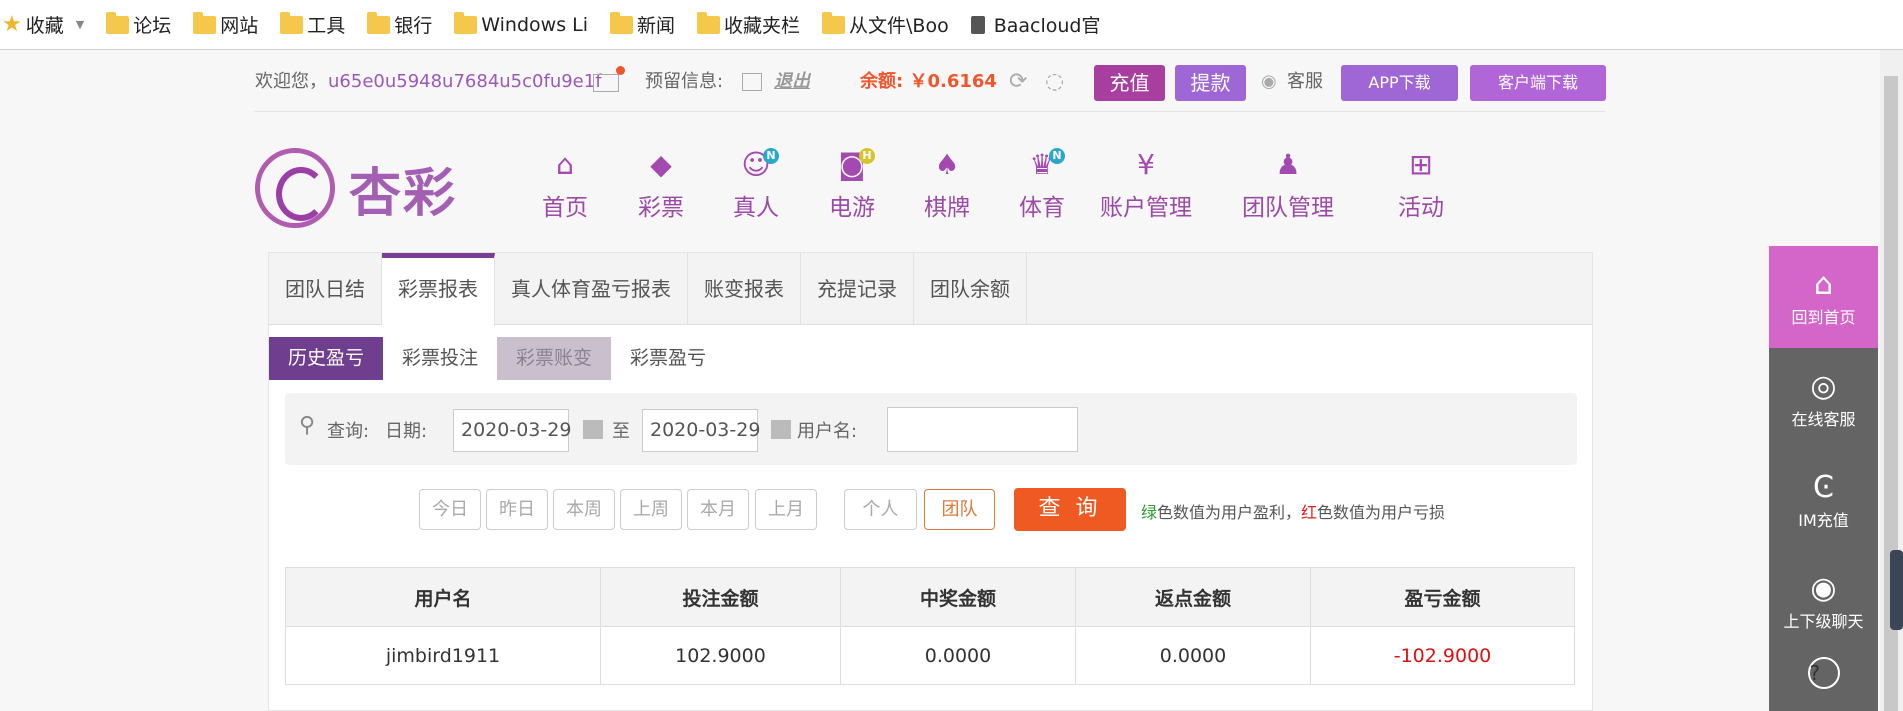  Describe the element at coordinates (1823, 621) in the screenshot. I see `float-label: 上下级聊天` at that location.